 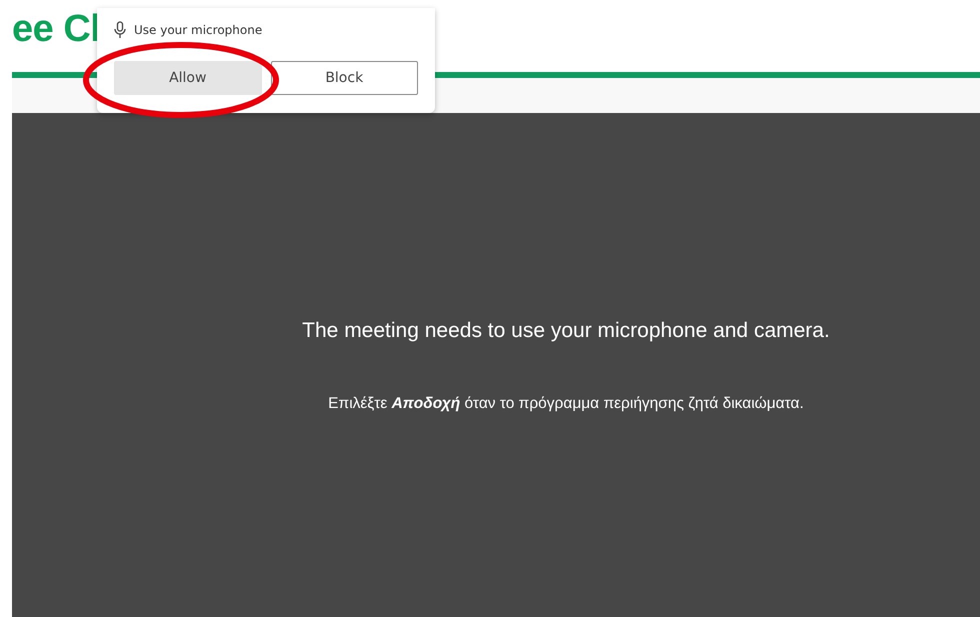 What do you see at coordinates (344, 78) in the screenshot?
I see `block-button: Block` at bounding box center [344, 78].